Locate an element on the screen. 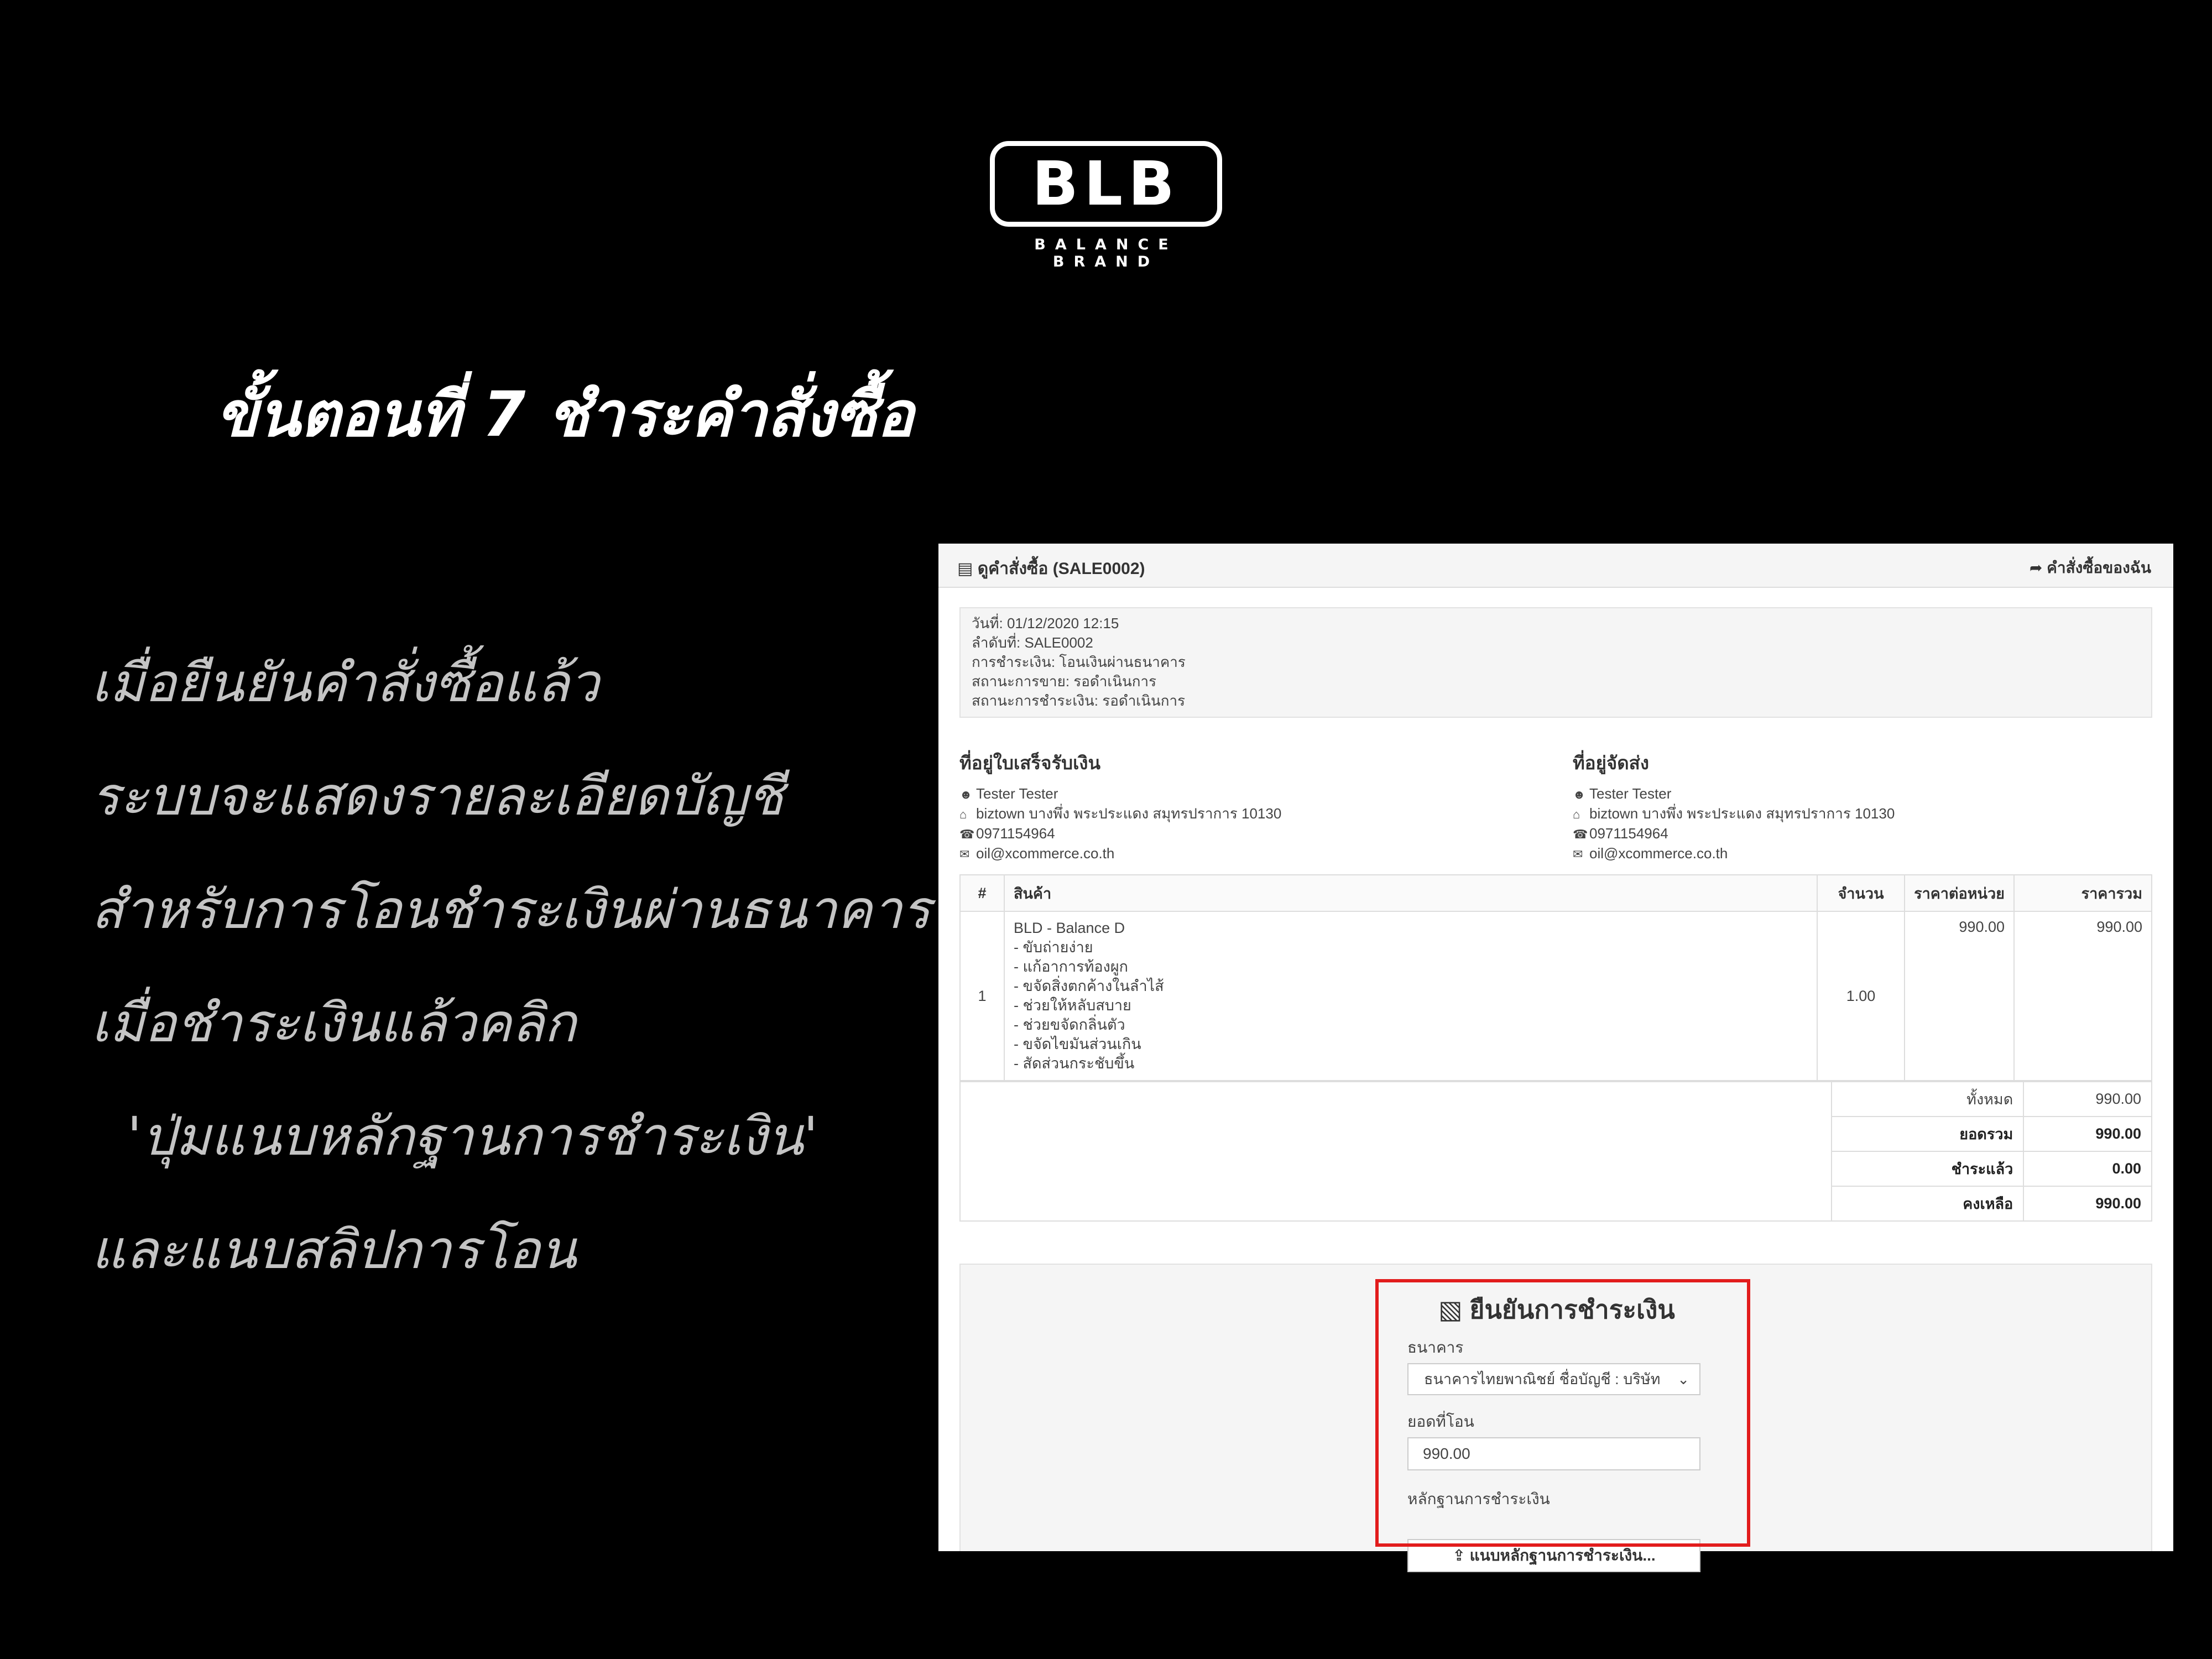 The width and height of the screenshot is (2212, 1659). payment-method: การชำระเงิน: โอนเงินผ่านธนาคาร is located at coordinates (1079, 662).